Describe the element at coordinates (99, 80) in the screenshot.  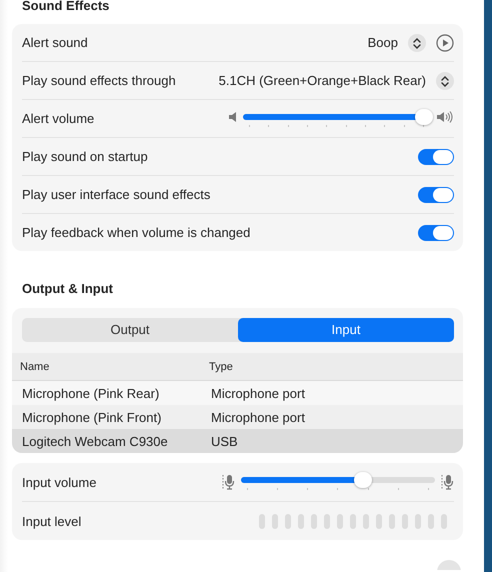
I see `setting-label: Play sound effects through` at that location.